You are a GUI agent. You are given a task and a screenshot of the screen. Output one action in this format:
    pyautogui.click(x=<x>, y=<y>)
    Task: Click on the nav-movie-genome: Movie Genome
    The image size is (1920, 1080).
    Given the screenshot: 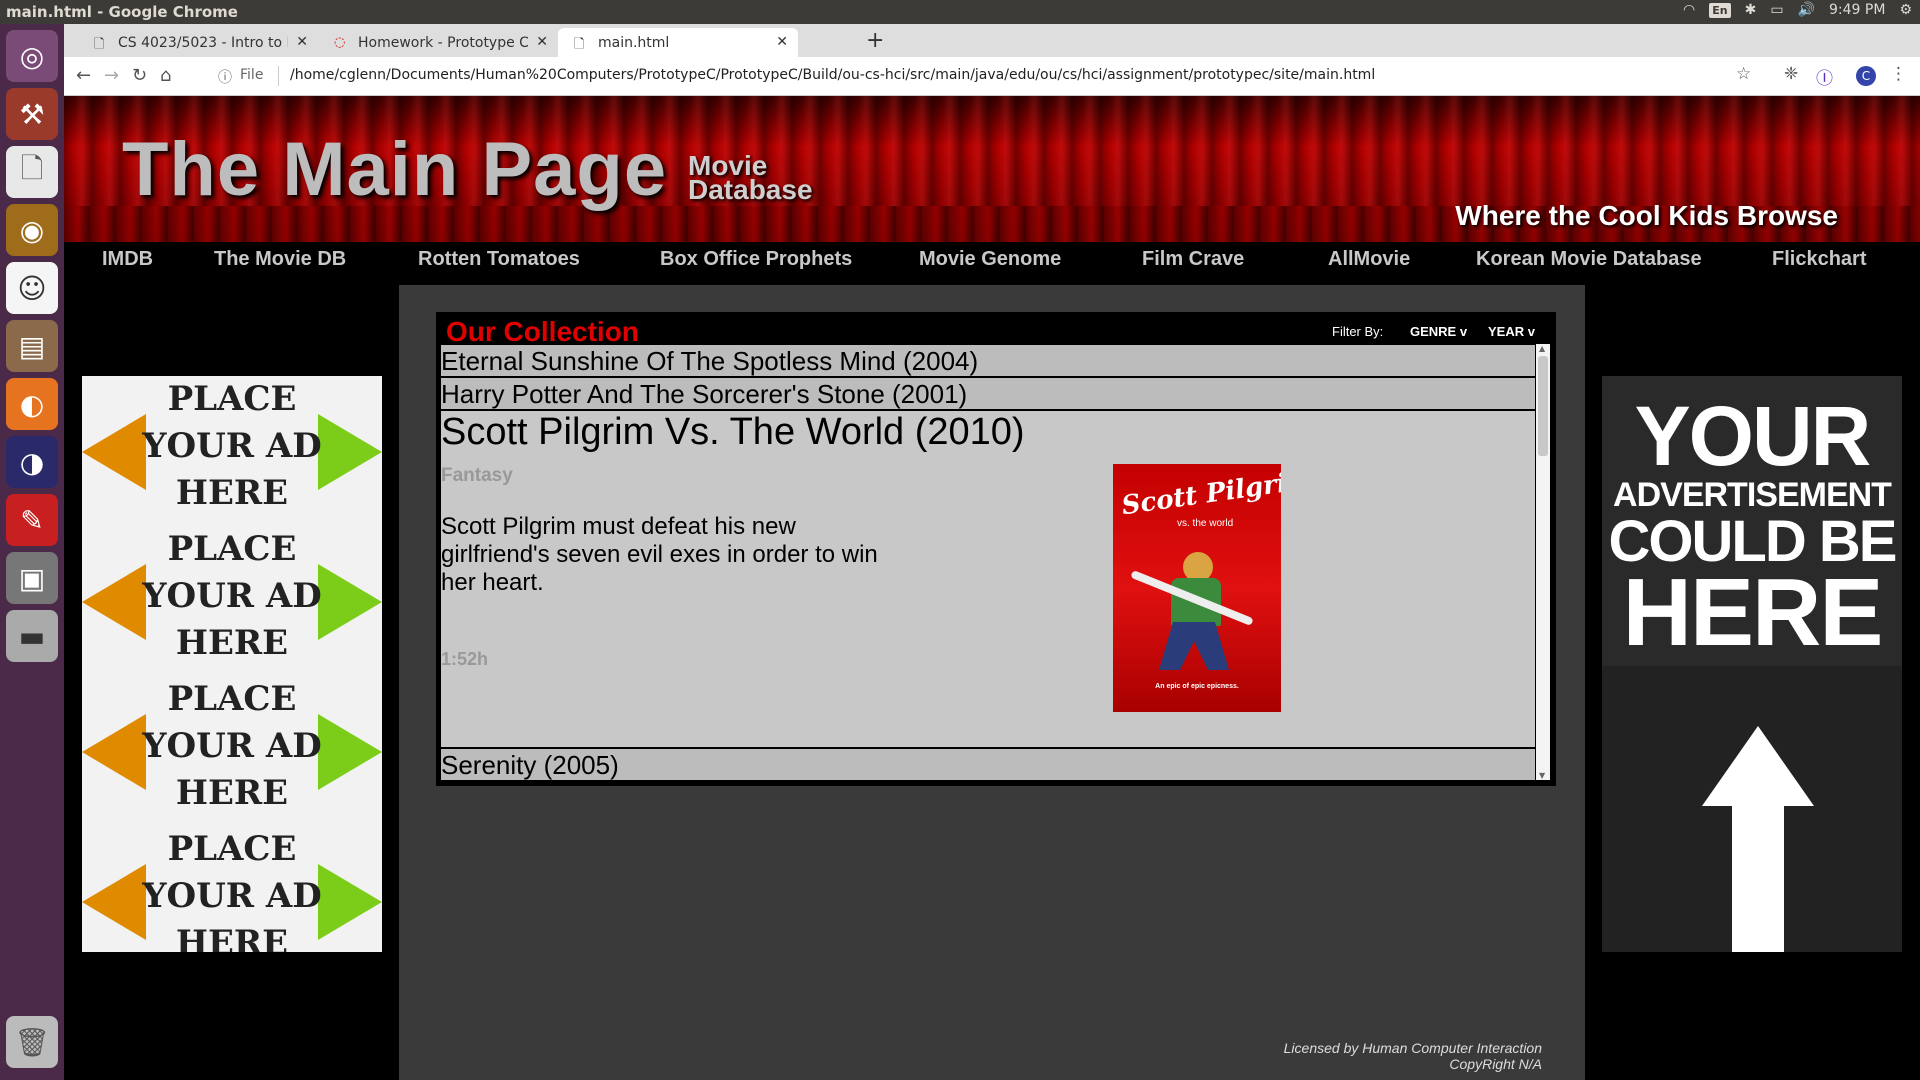 What is the action you would take?
    pyautogui.click(x=990, y=259)
    